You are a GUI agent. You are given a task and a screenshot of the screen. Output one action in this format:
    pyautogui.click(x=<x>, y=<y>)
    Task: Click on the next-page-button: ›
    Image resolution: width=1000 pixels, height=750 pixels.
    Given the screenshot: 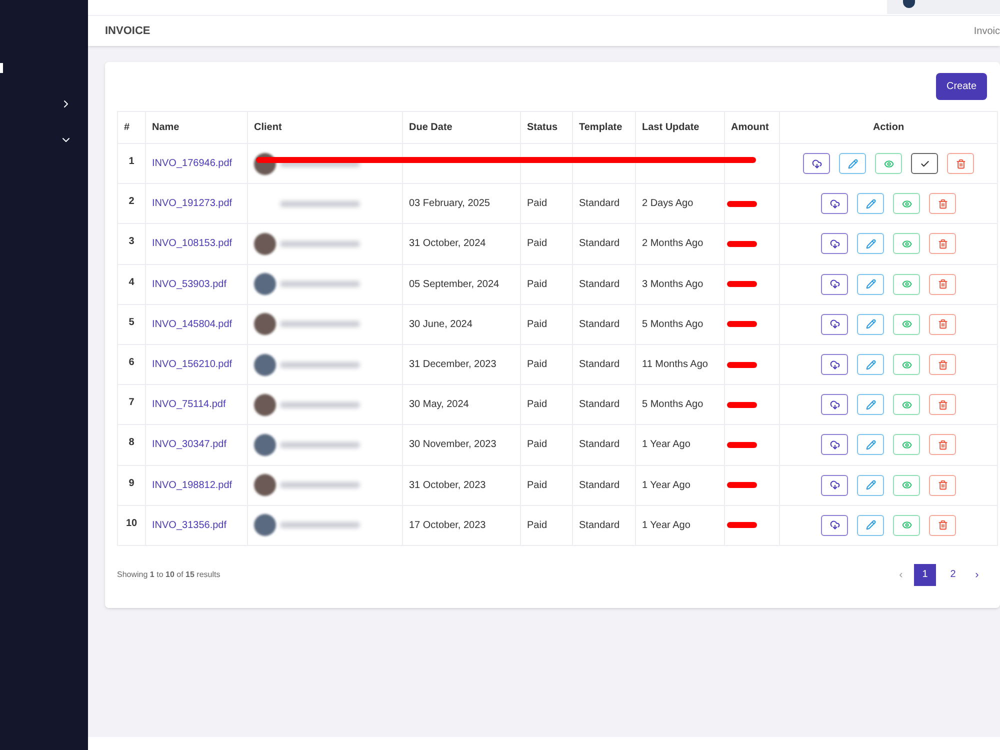 What is the action you would take?
    pyautogui.click(x=977, y=575)
    